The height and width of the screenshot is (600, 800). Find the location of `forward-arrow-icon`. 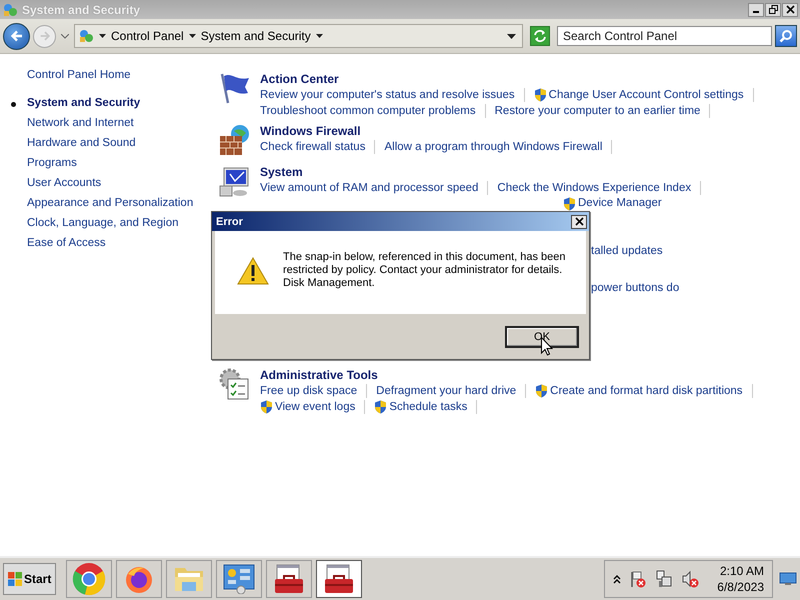

forward-arrow-icon is located at coordinates (44, 36).